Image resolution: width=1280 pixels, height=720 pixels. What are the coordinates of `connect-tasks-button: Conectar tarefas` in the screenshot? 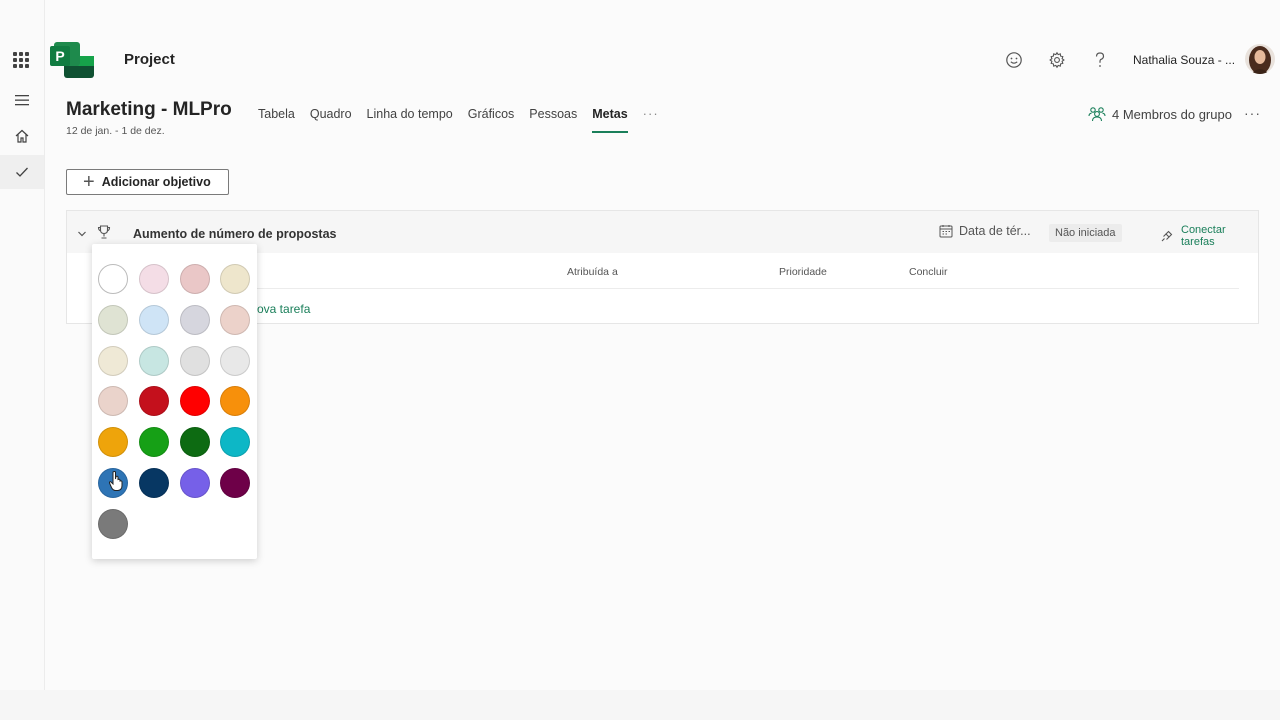 It's located at (1209, 236).